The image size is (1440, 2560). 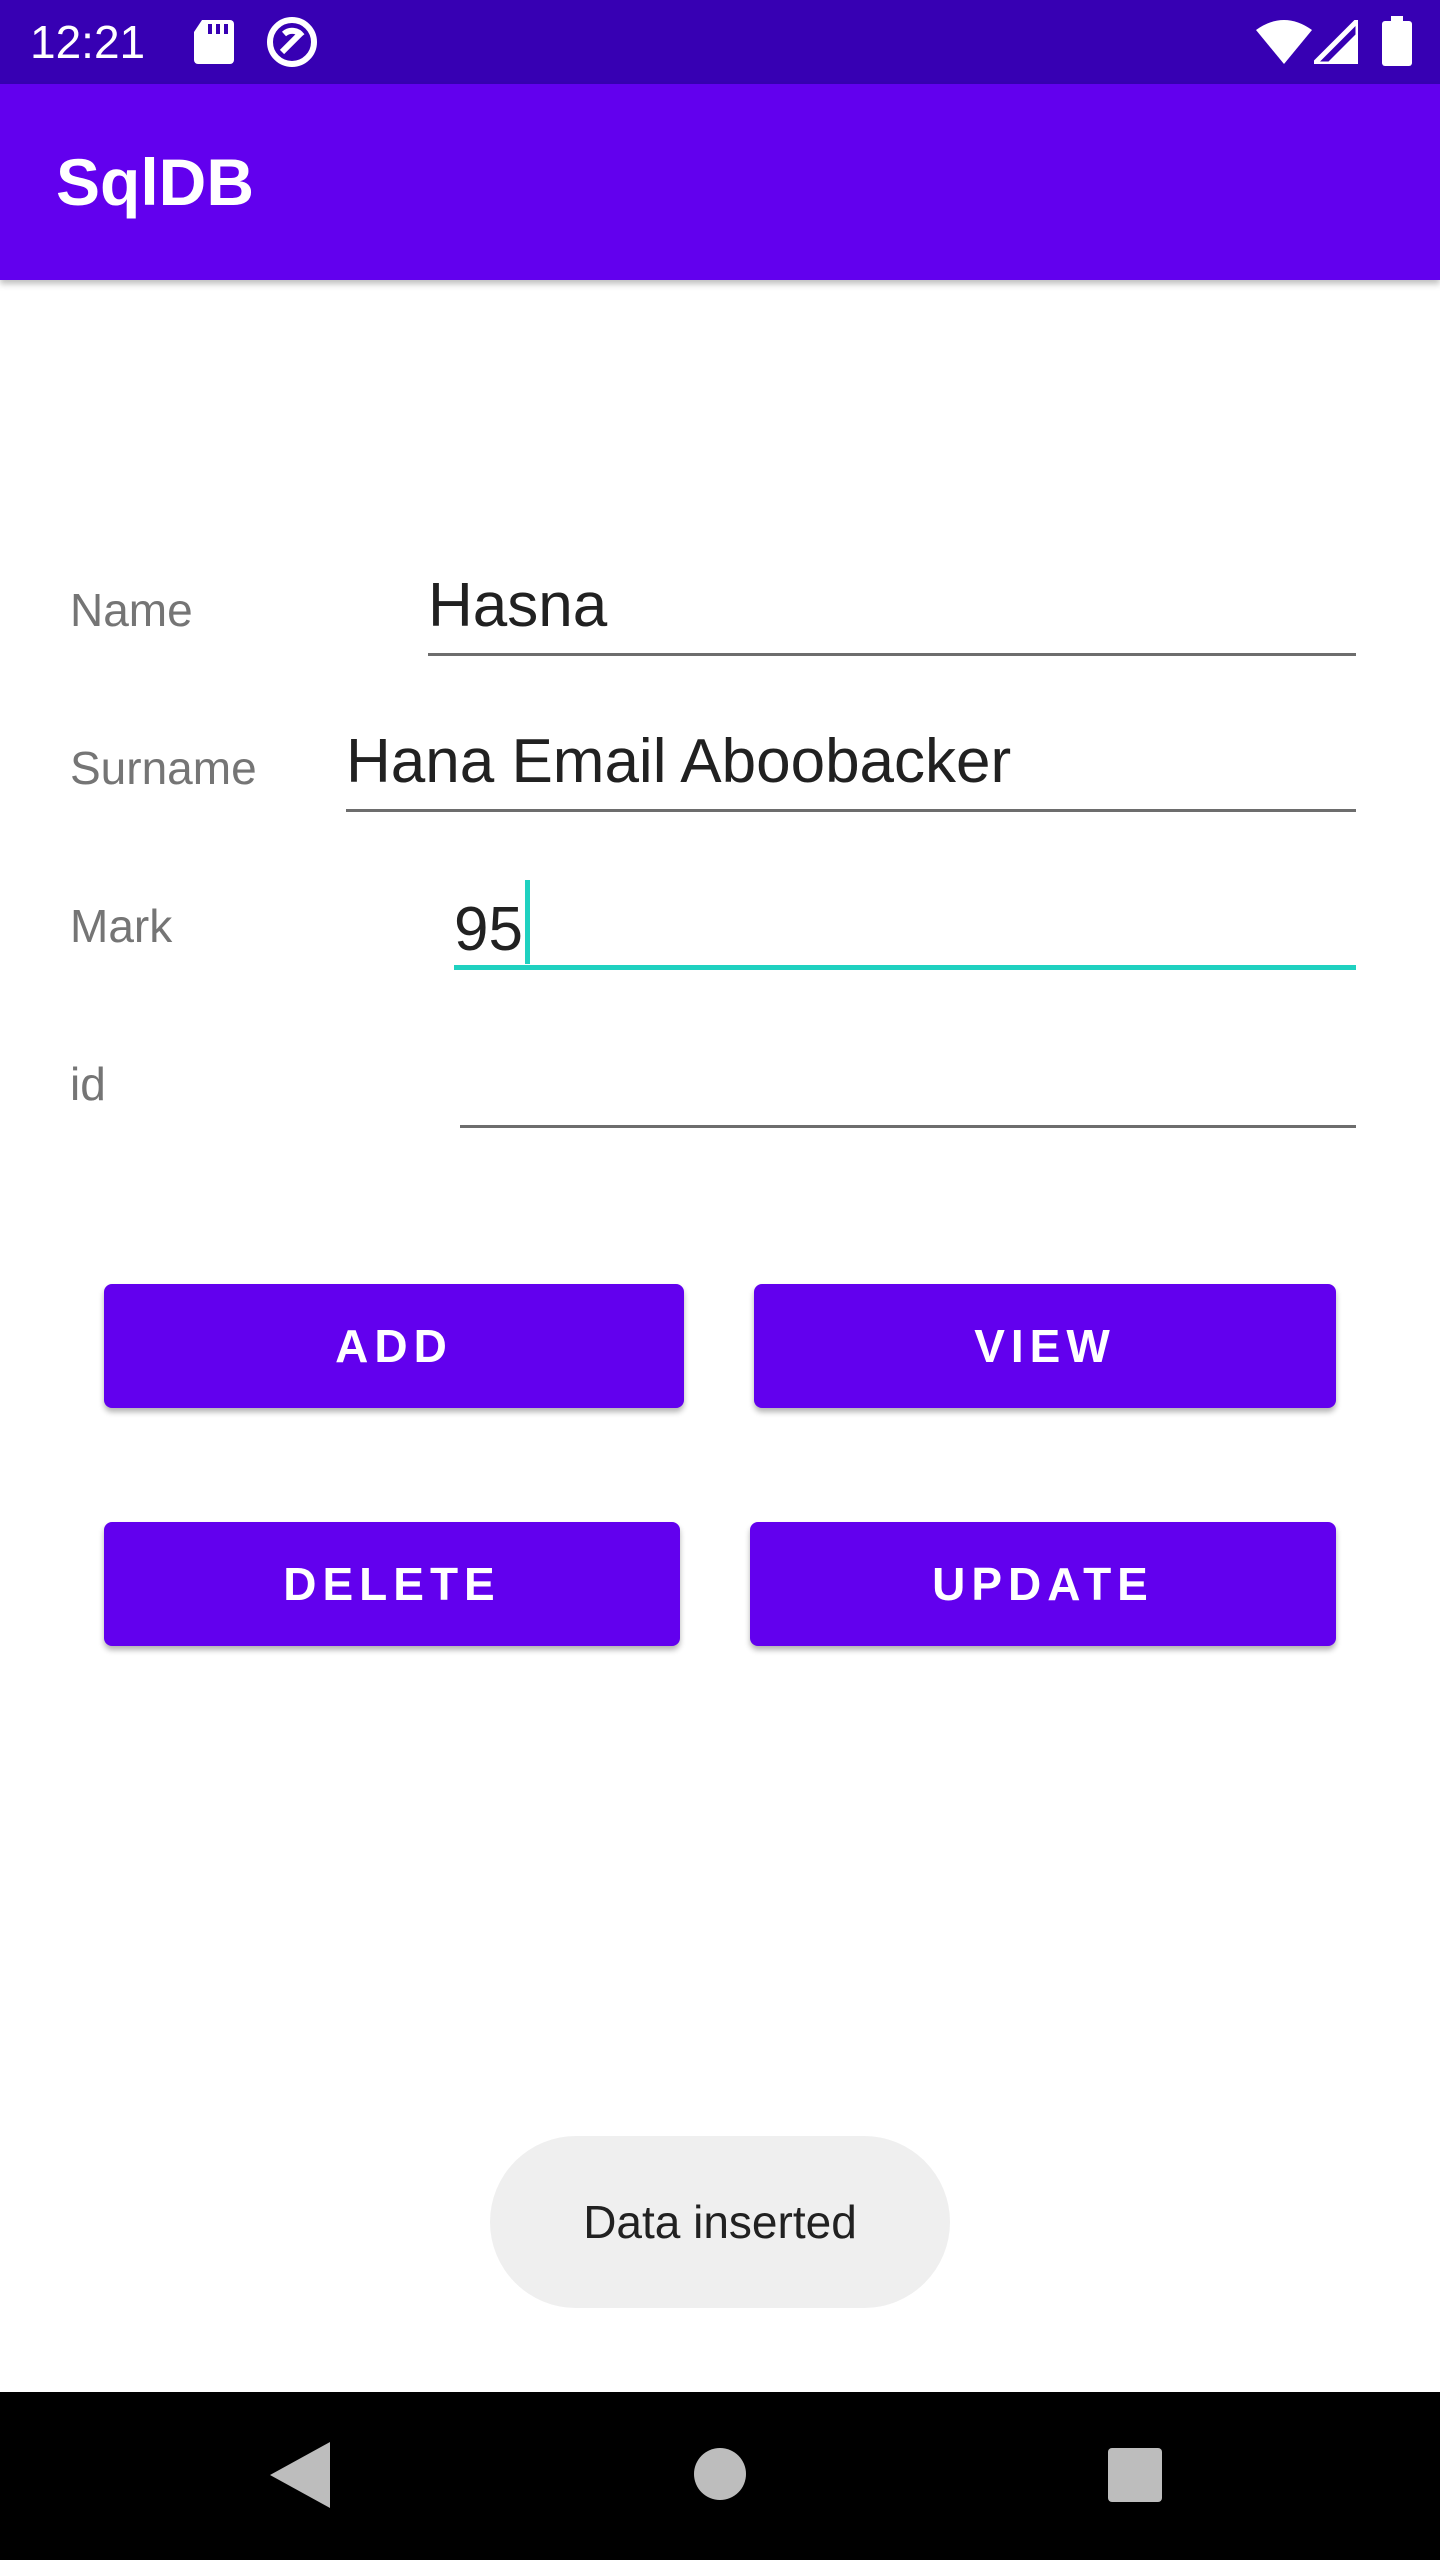 I want to click on surname-label: Surname, so click(x=163, y=768).